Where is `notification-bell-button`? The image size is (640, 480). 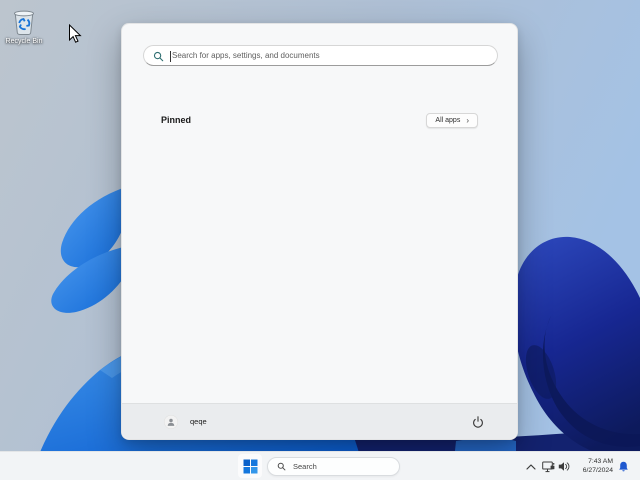 notification-bell-button is located at coordinates (623, 466).